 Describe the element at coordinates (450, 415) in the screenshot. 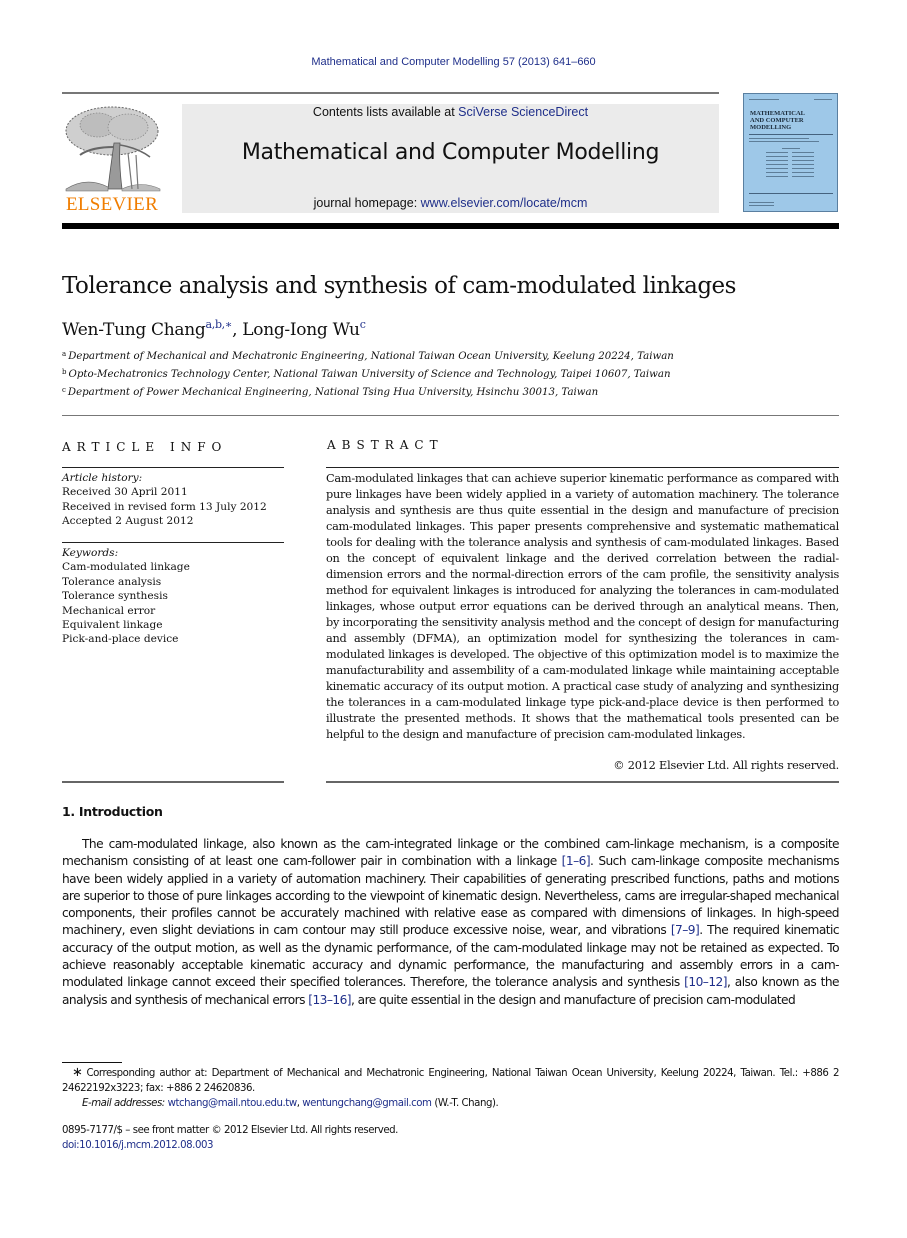

I see `section-divider` at that location.